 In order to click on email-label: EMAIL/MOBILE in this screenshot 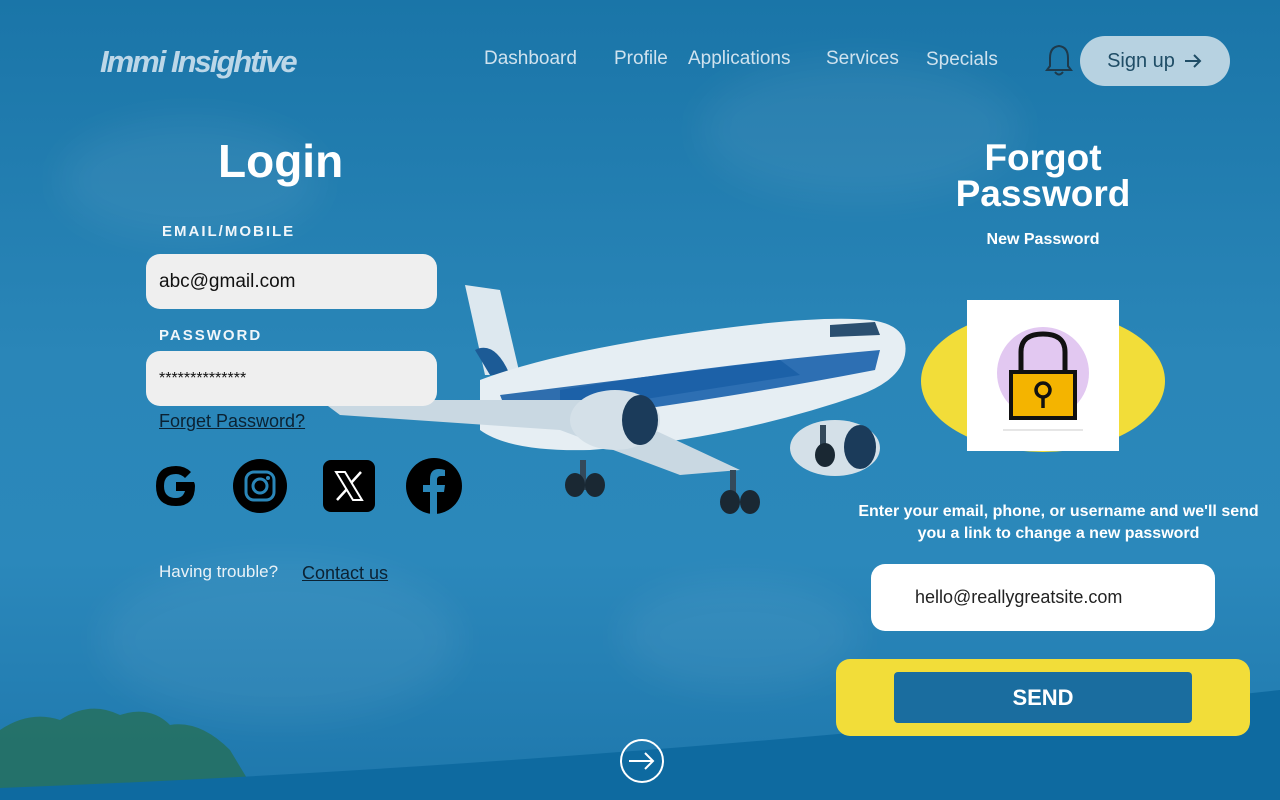, I will do `click(229, 231)`.